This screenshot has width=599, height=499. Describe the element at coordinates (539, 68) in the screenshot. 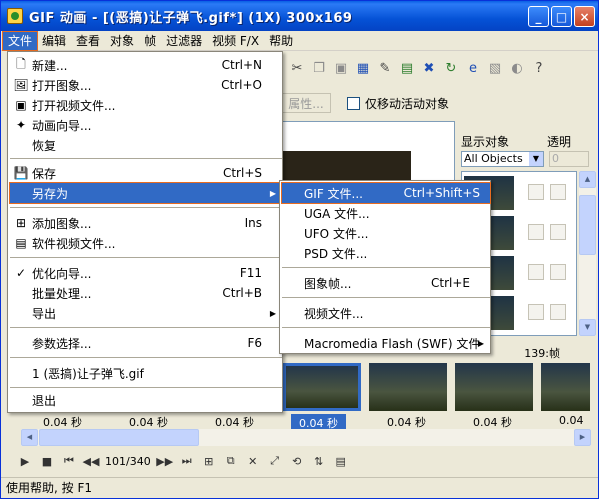

I see `help-cursor-icon: ?` at that location.